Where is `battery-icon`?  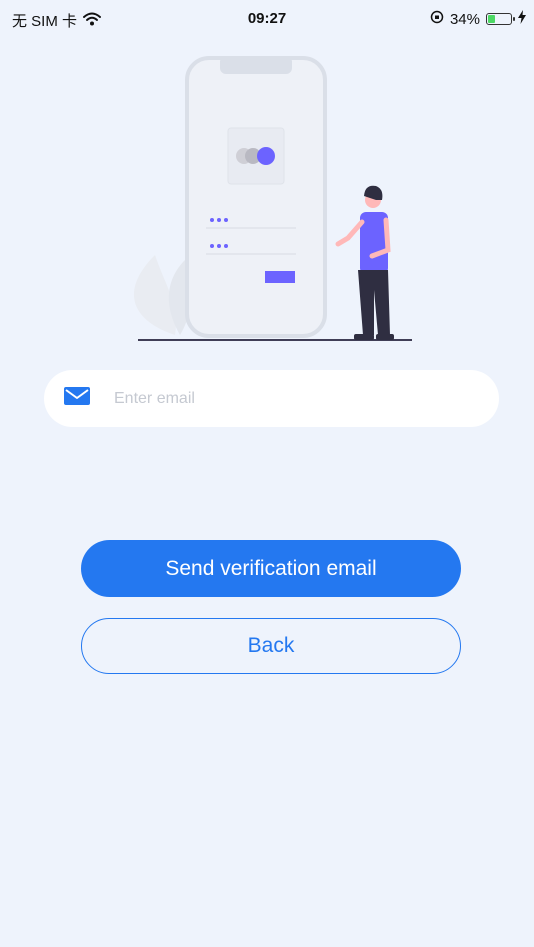
battery-icon is located at coordinates (500, 19).